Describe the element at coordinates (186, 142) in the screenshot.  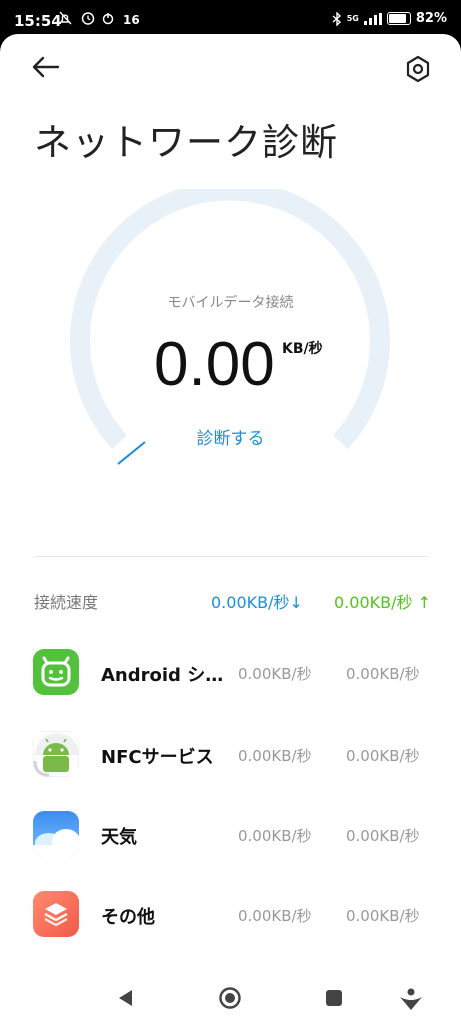
I see `page-title: ネットワーク診断` at that location.